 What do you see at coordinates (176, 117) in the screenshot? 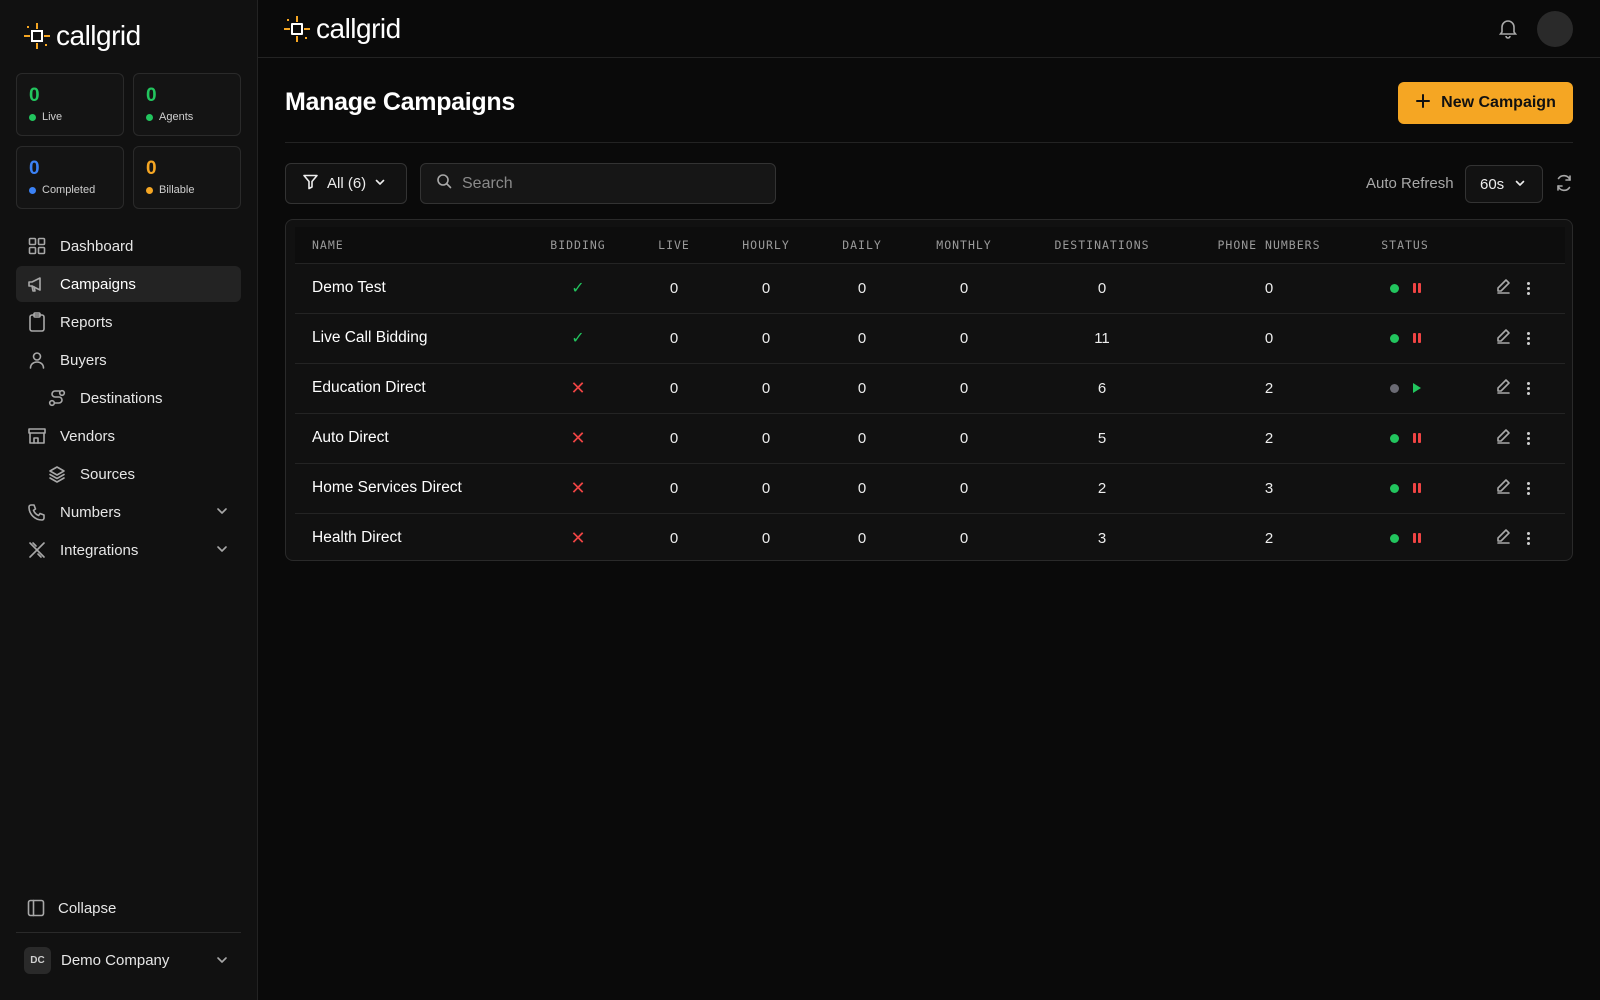
I see `stat-agents-label: Agents` at bounding box center [176, 117].